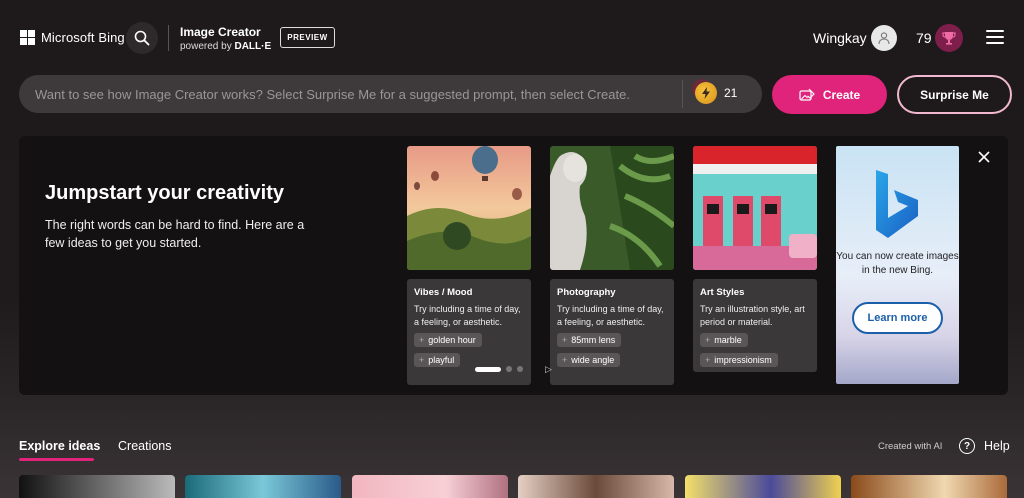 The height and width of the screenshot is (498, 1024). Describe the element at coordinates (83, 37) in the screenshot. I see `brand-name: Microsoft Bing` at that location.